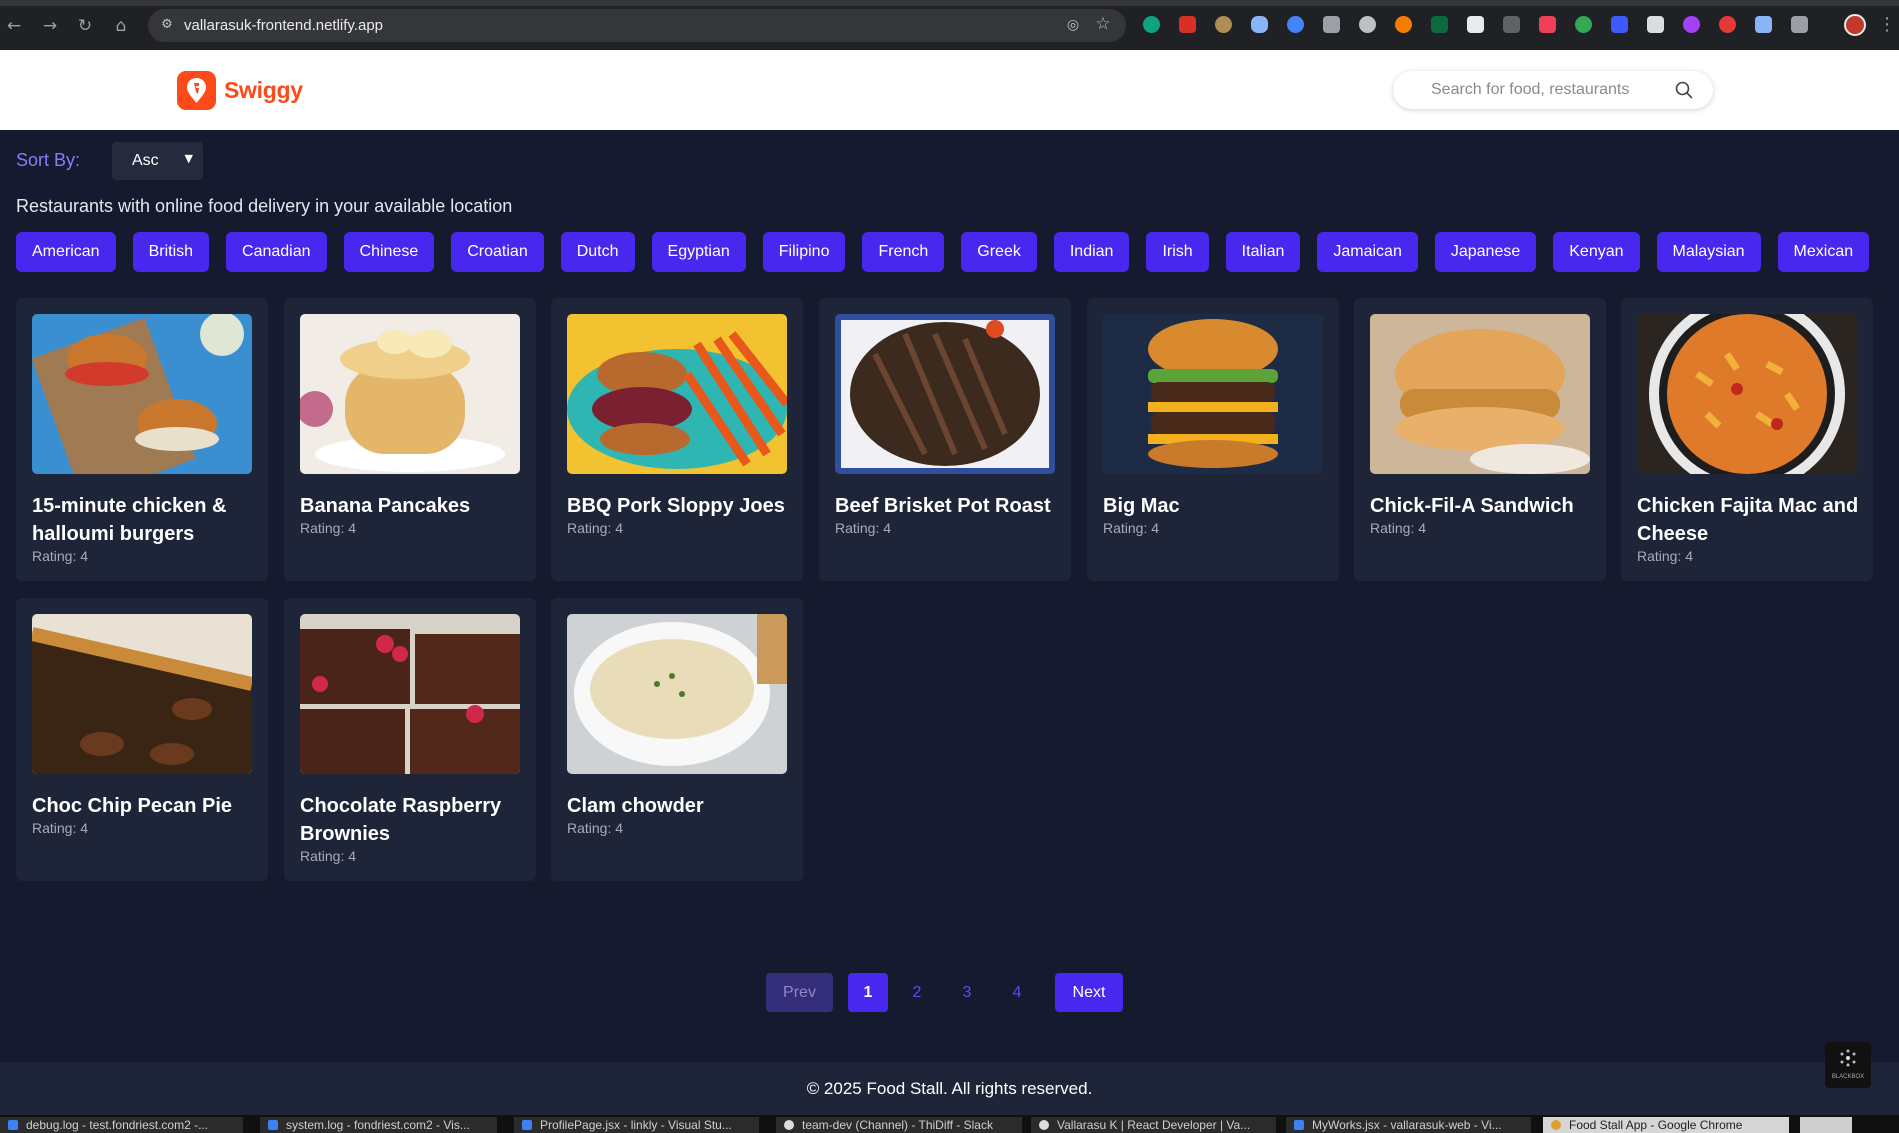 The image size is (1899, 1133). What do you see at coordinates (50, 26) in the screenshot?
I see `forward-icon: →` at bounding box center [50, 26].